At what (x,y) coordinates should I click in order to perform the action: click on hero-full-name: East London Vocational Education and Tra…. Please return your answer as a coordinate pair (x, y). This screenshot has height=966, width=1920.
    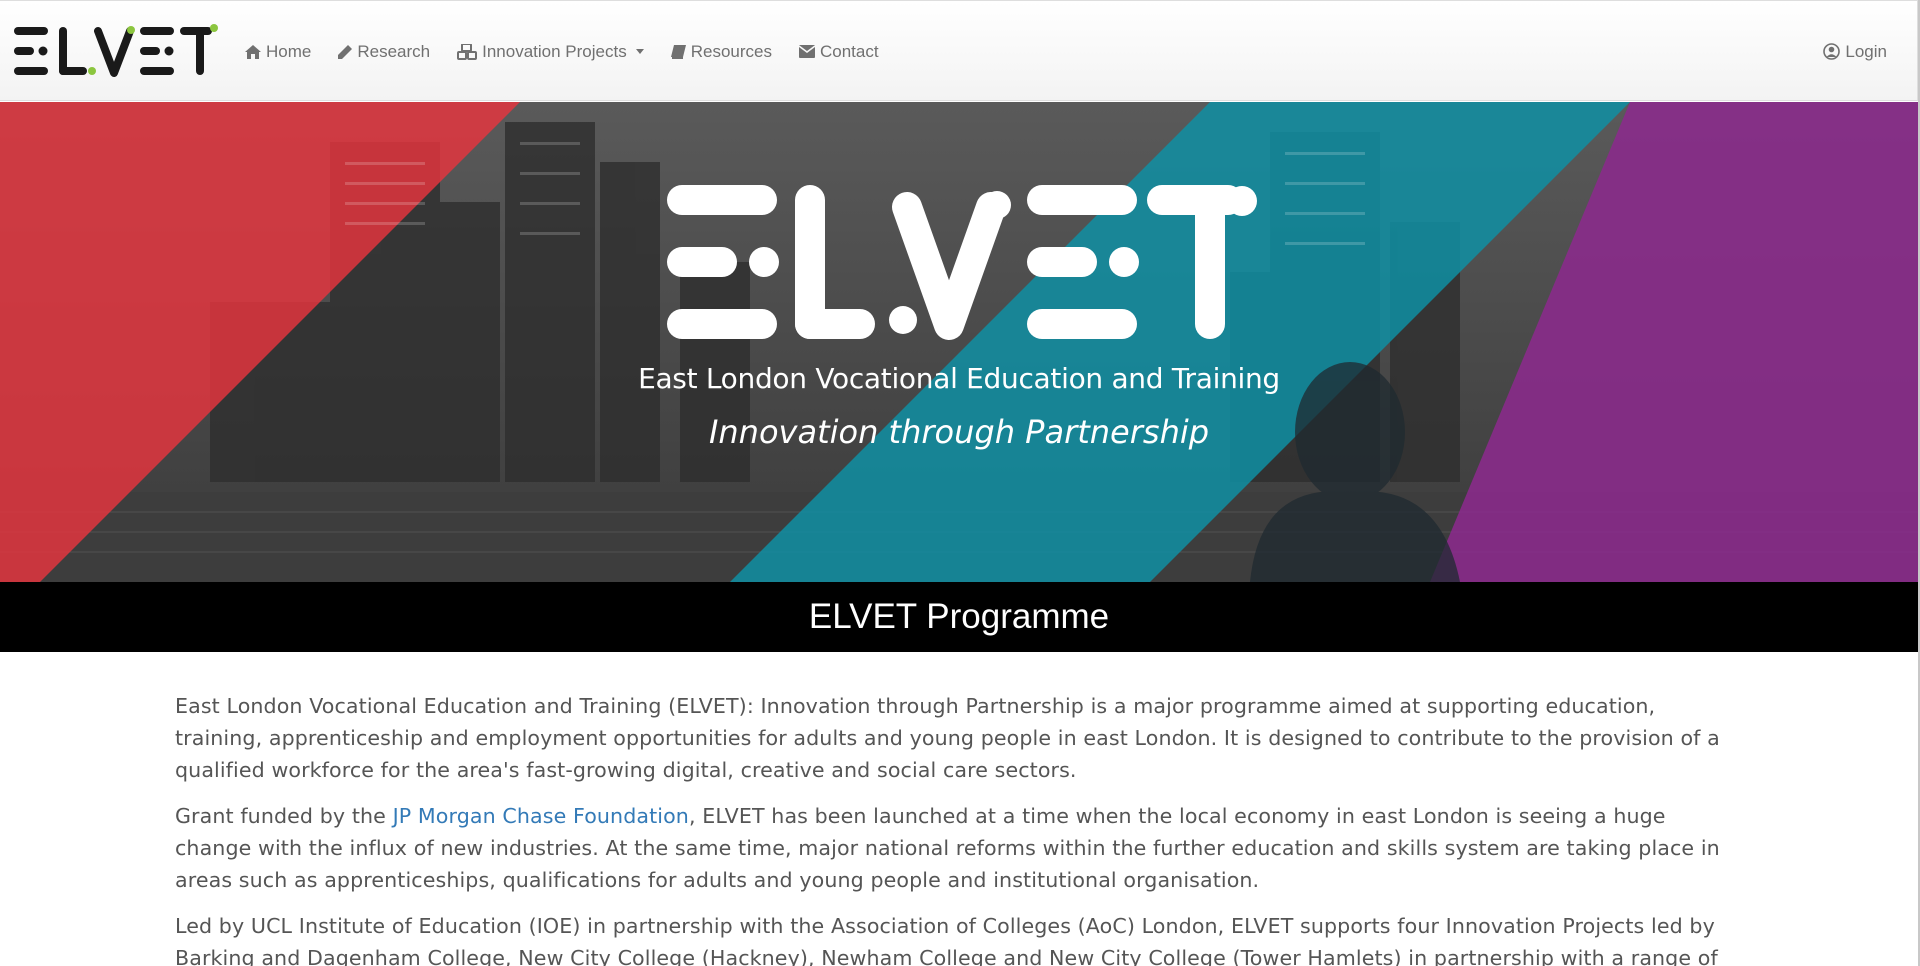
    Looking at the image, I should click on (959, 378).